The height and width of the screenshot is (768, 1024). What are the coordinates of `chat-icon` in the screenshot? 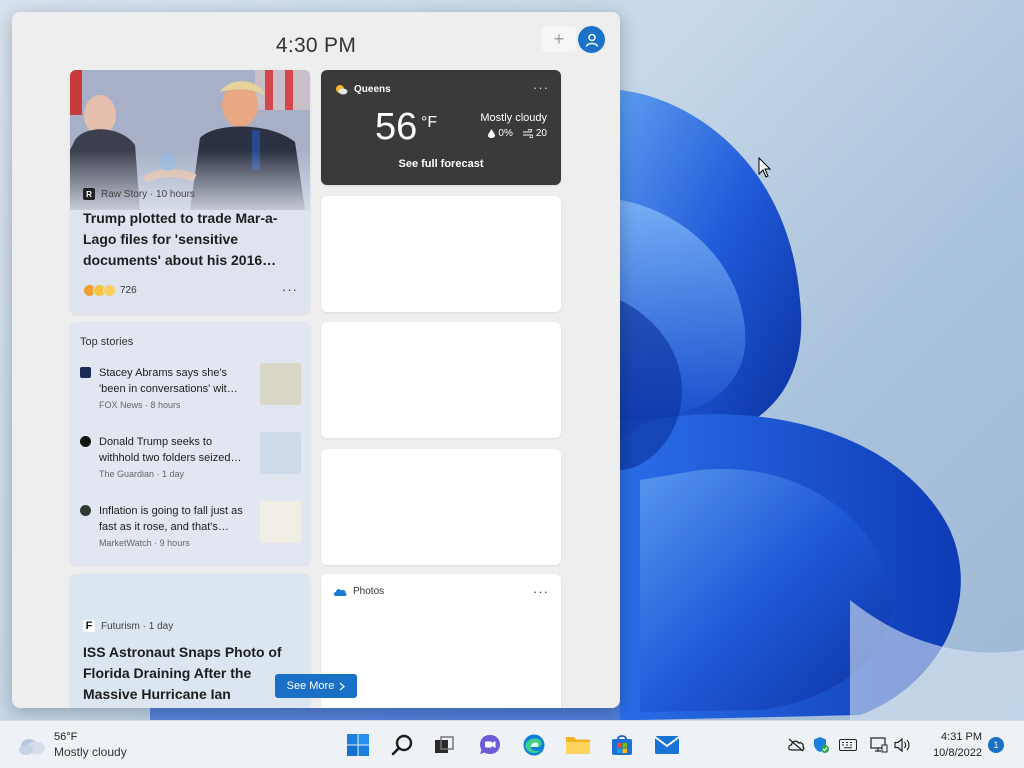 It's located at (490, 744).